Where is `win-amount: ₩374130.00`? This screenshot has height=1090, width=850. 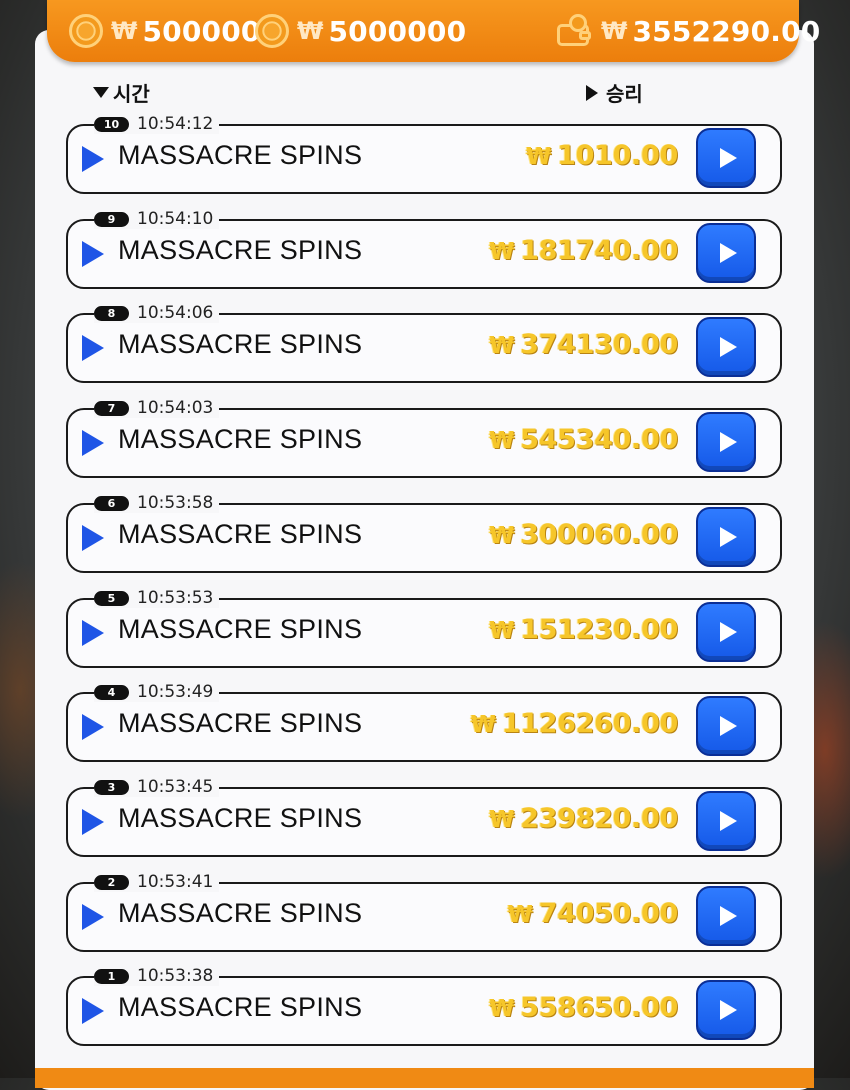 win-amount: ₩374130.00 is located at coordinates (583, 344).